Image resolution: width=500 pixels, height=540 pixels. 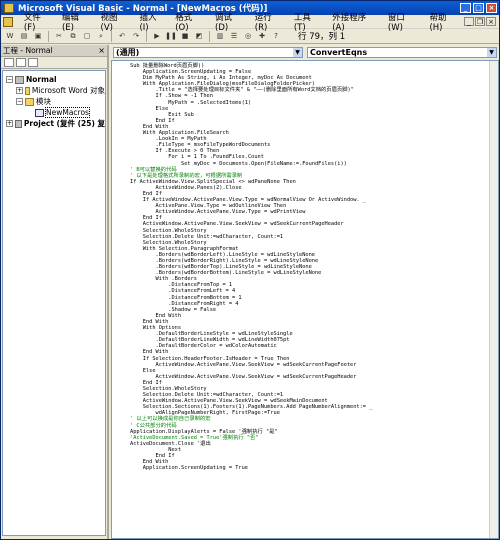 I want to click on menu-file: 文件(F), so click(x=38, y=22).